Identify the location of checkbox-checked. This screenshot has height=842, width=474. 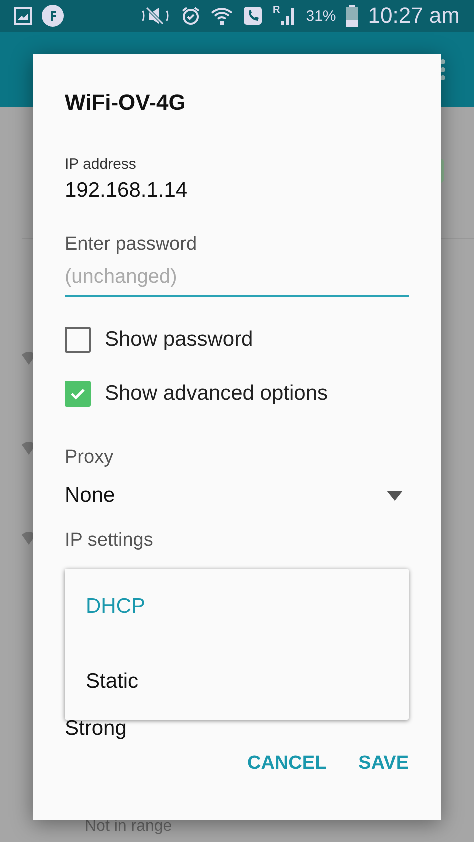
(78, 394).